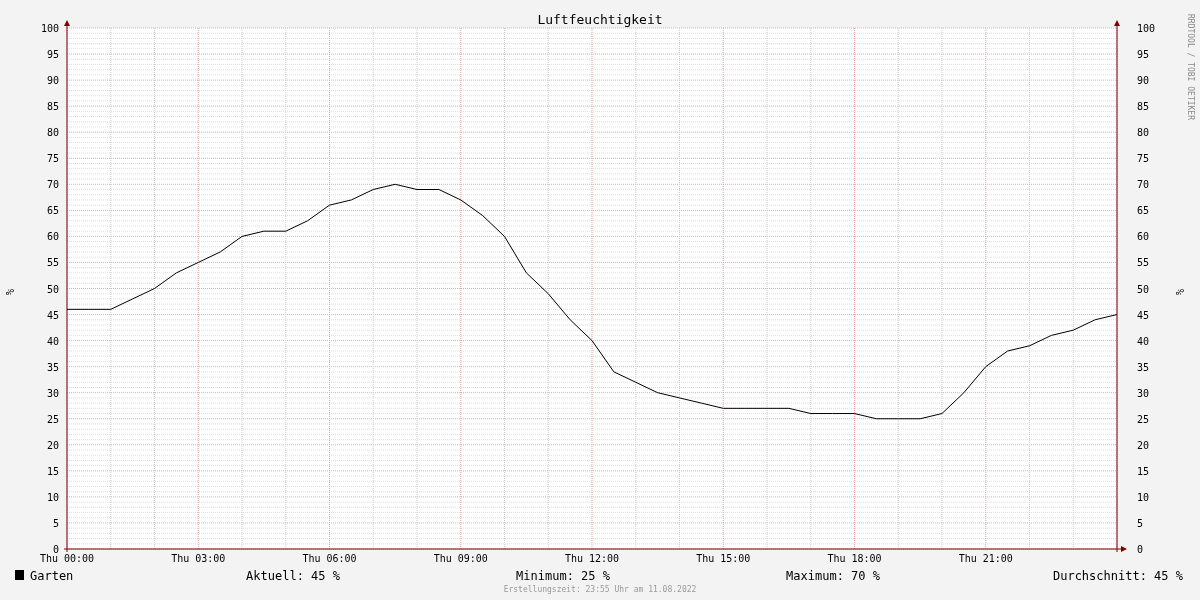 This screenshot has height=600, width=1200. What do you see at coordinates (1117, 576) in the screenshot?
I see `stat-text: Durchschnitt: 45 %` at bounding box center [1117, 576].